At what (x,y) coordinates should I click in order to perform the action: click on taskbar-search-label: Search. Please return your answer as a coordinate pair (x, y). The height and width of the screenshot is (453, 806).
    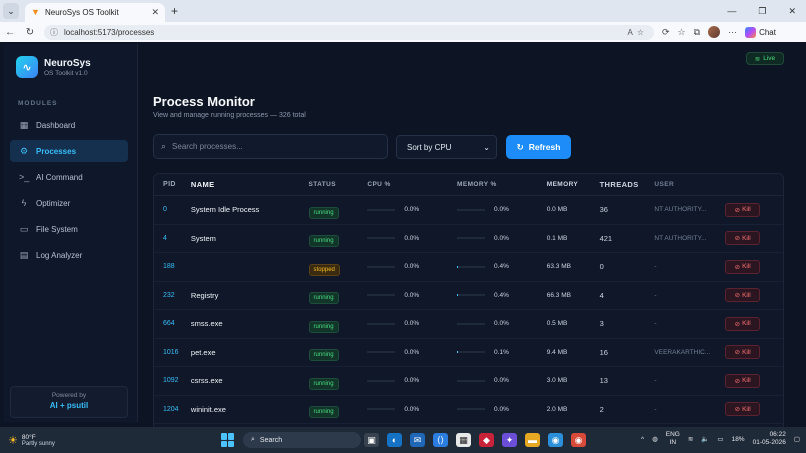
    Looking at the image, I should click on (271, 440).